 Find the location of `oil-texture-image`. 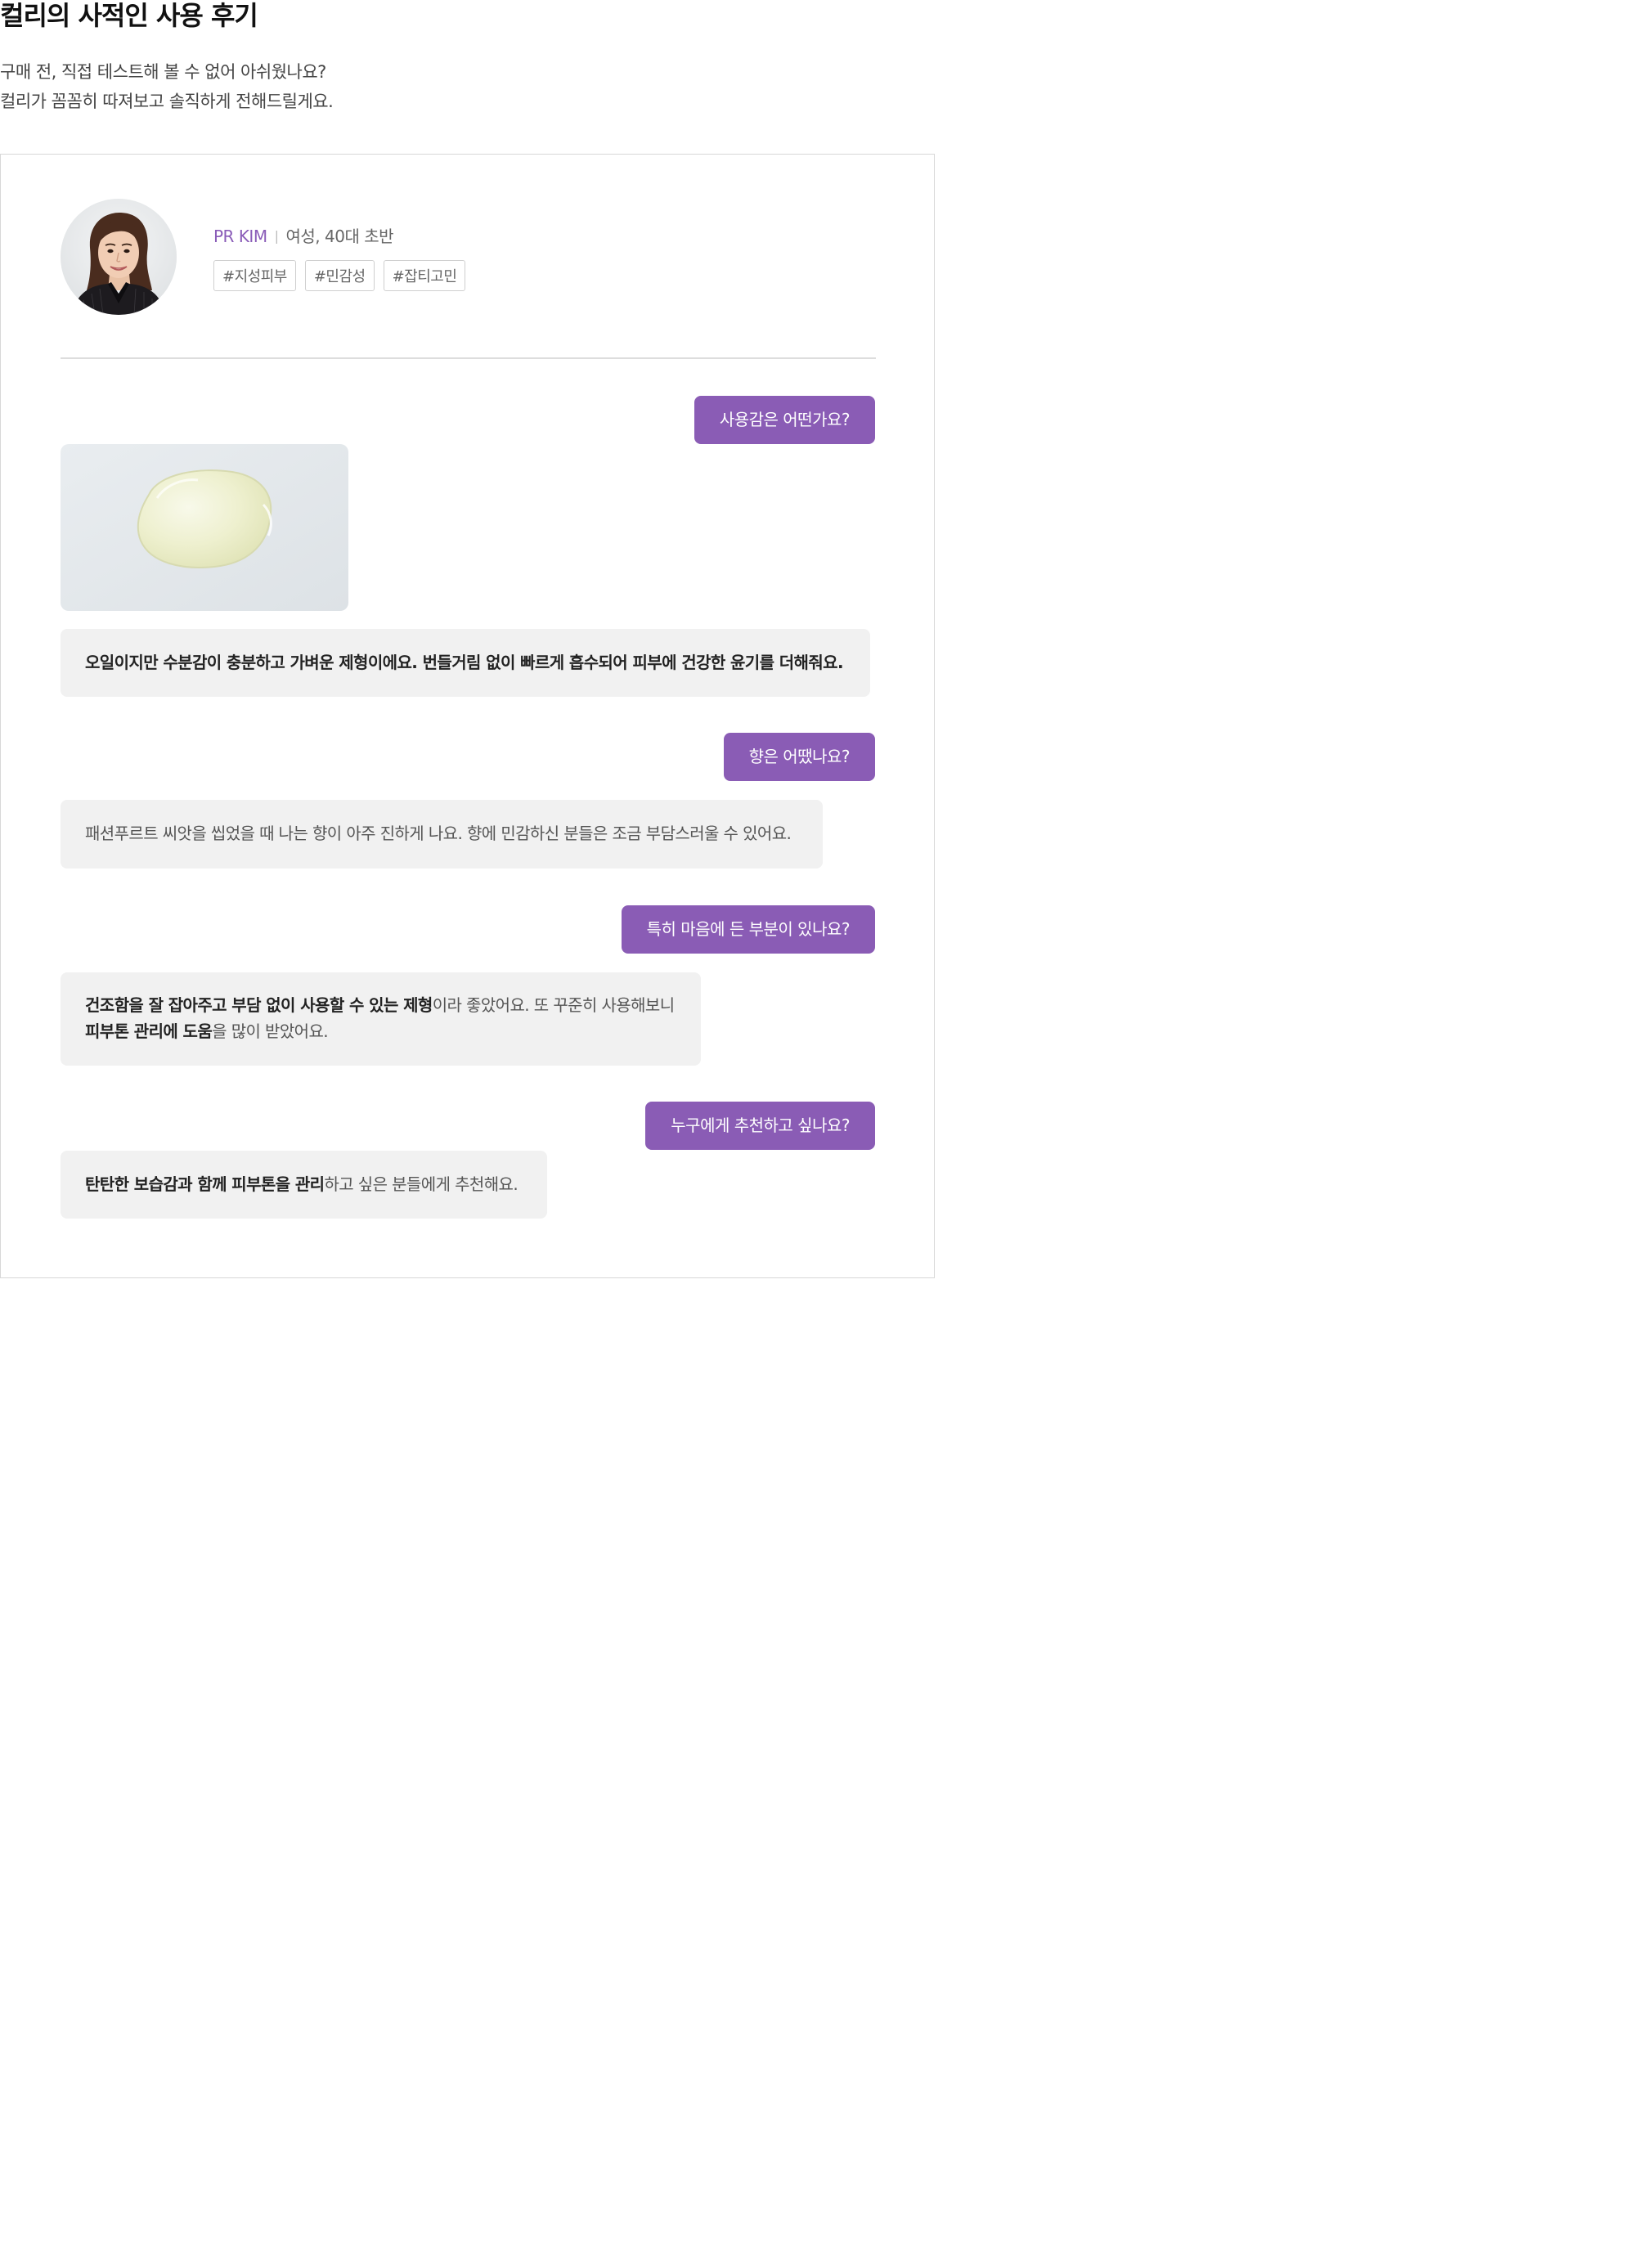

oil-texture-image is located at coordinates (204, 527).